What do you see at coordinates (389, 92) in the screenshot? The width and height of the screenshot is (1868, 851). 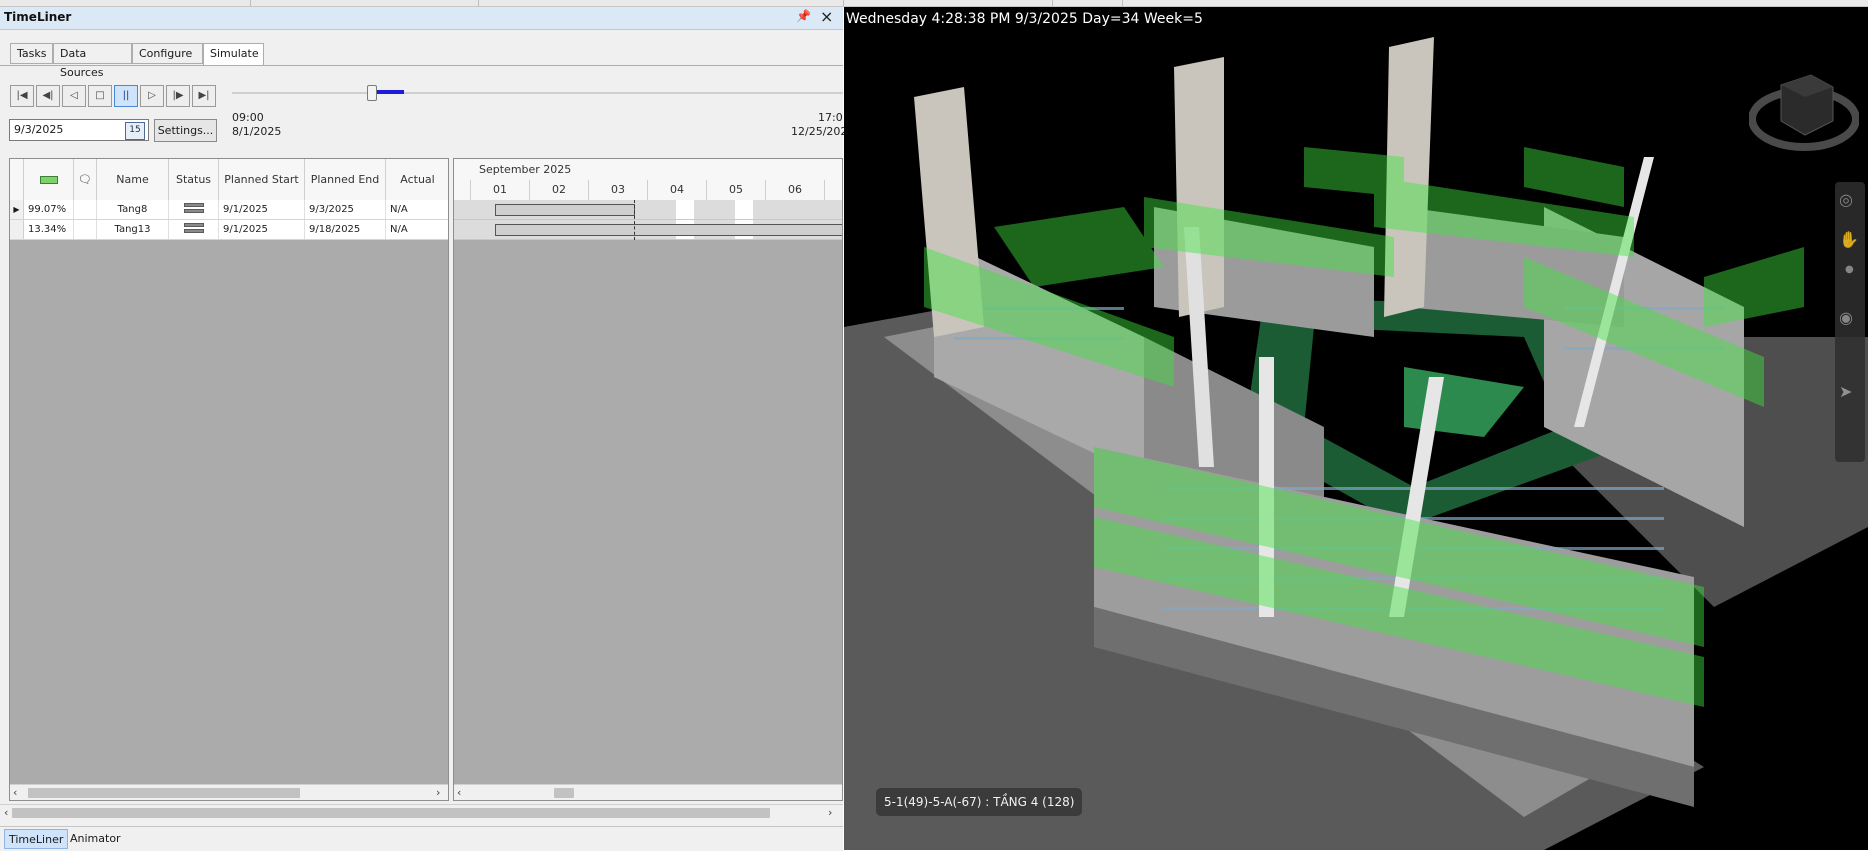 I see `time-slider-progress` at bounding box center [389, 92].